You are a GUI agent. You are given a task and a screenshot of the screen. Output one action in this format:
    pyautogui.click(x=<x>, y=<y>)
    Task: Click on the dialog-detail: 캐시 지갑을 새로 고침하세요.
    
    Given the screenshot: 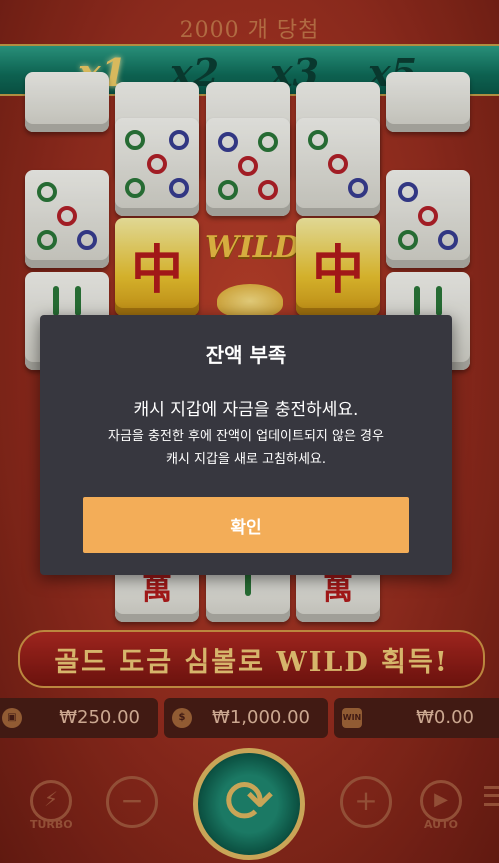 What is the action you would take?
    pyautogui.click(x=246, y=459)
    